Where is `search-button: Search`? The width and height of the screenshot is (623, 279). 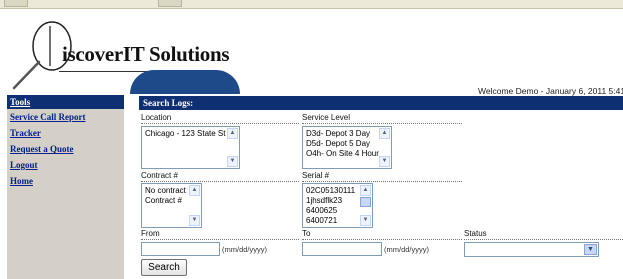 search-button: Search is located at coordinates (164, 267).